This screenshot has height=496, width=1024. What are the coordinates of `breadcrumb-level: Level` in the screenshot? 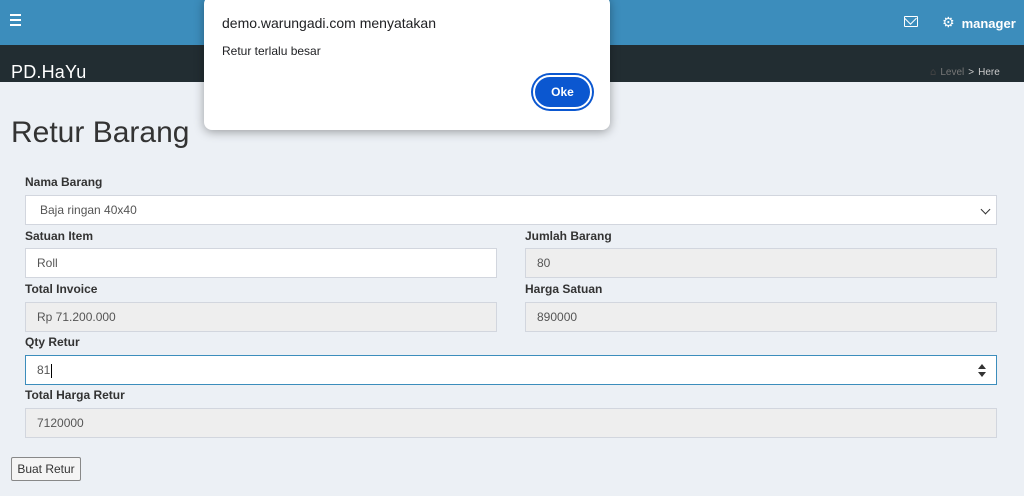 It's located at (952, 72).